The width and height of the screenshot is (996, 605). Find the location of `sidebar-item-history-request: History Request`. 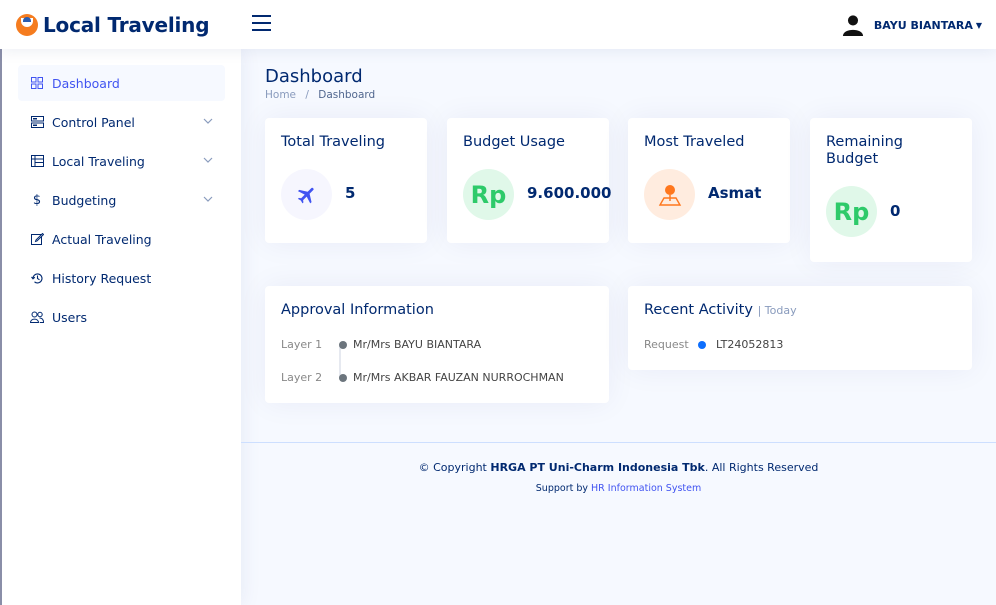

sidebar-item-history-request: History Request is located at coordinates (121, 278).